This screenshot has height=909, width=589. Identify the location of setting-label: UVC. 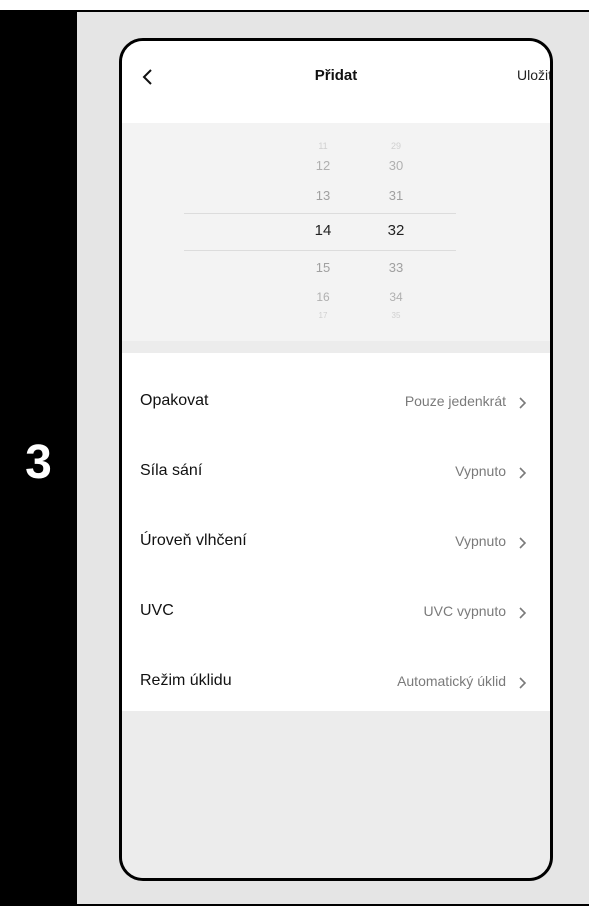
(157, 610).